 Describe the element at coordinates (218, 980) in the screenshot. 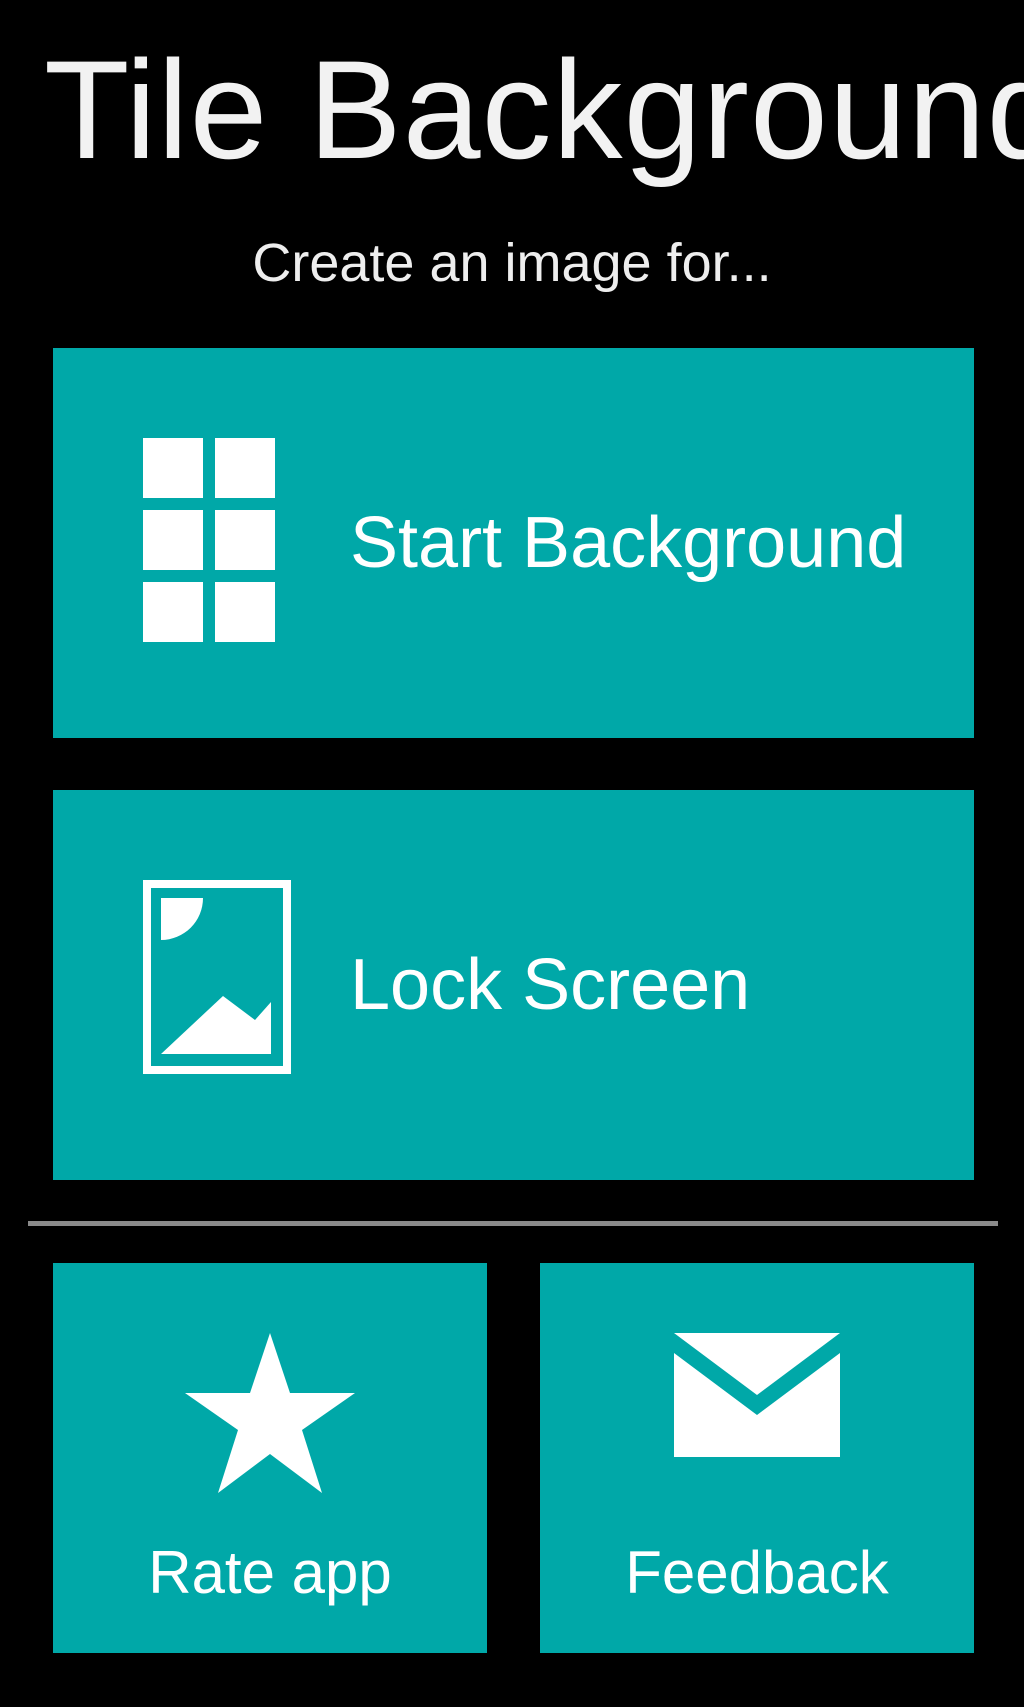

I see `picture-icon` at that location.